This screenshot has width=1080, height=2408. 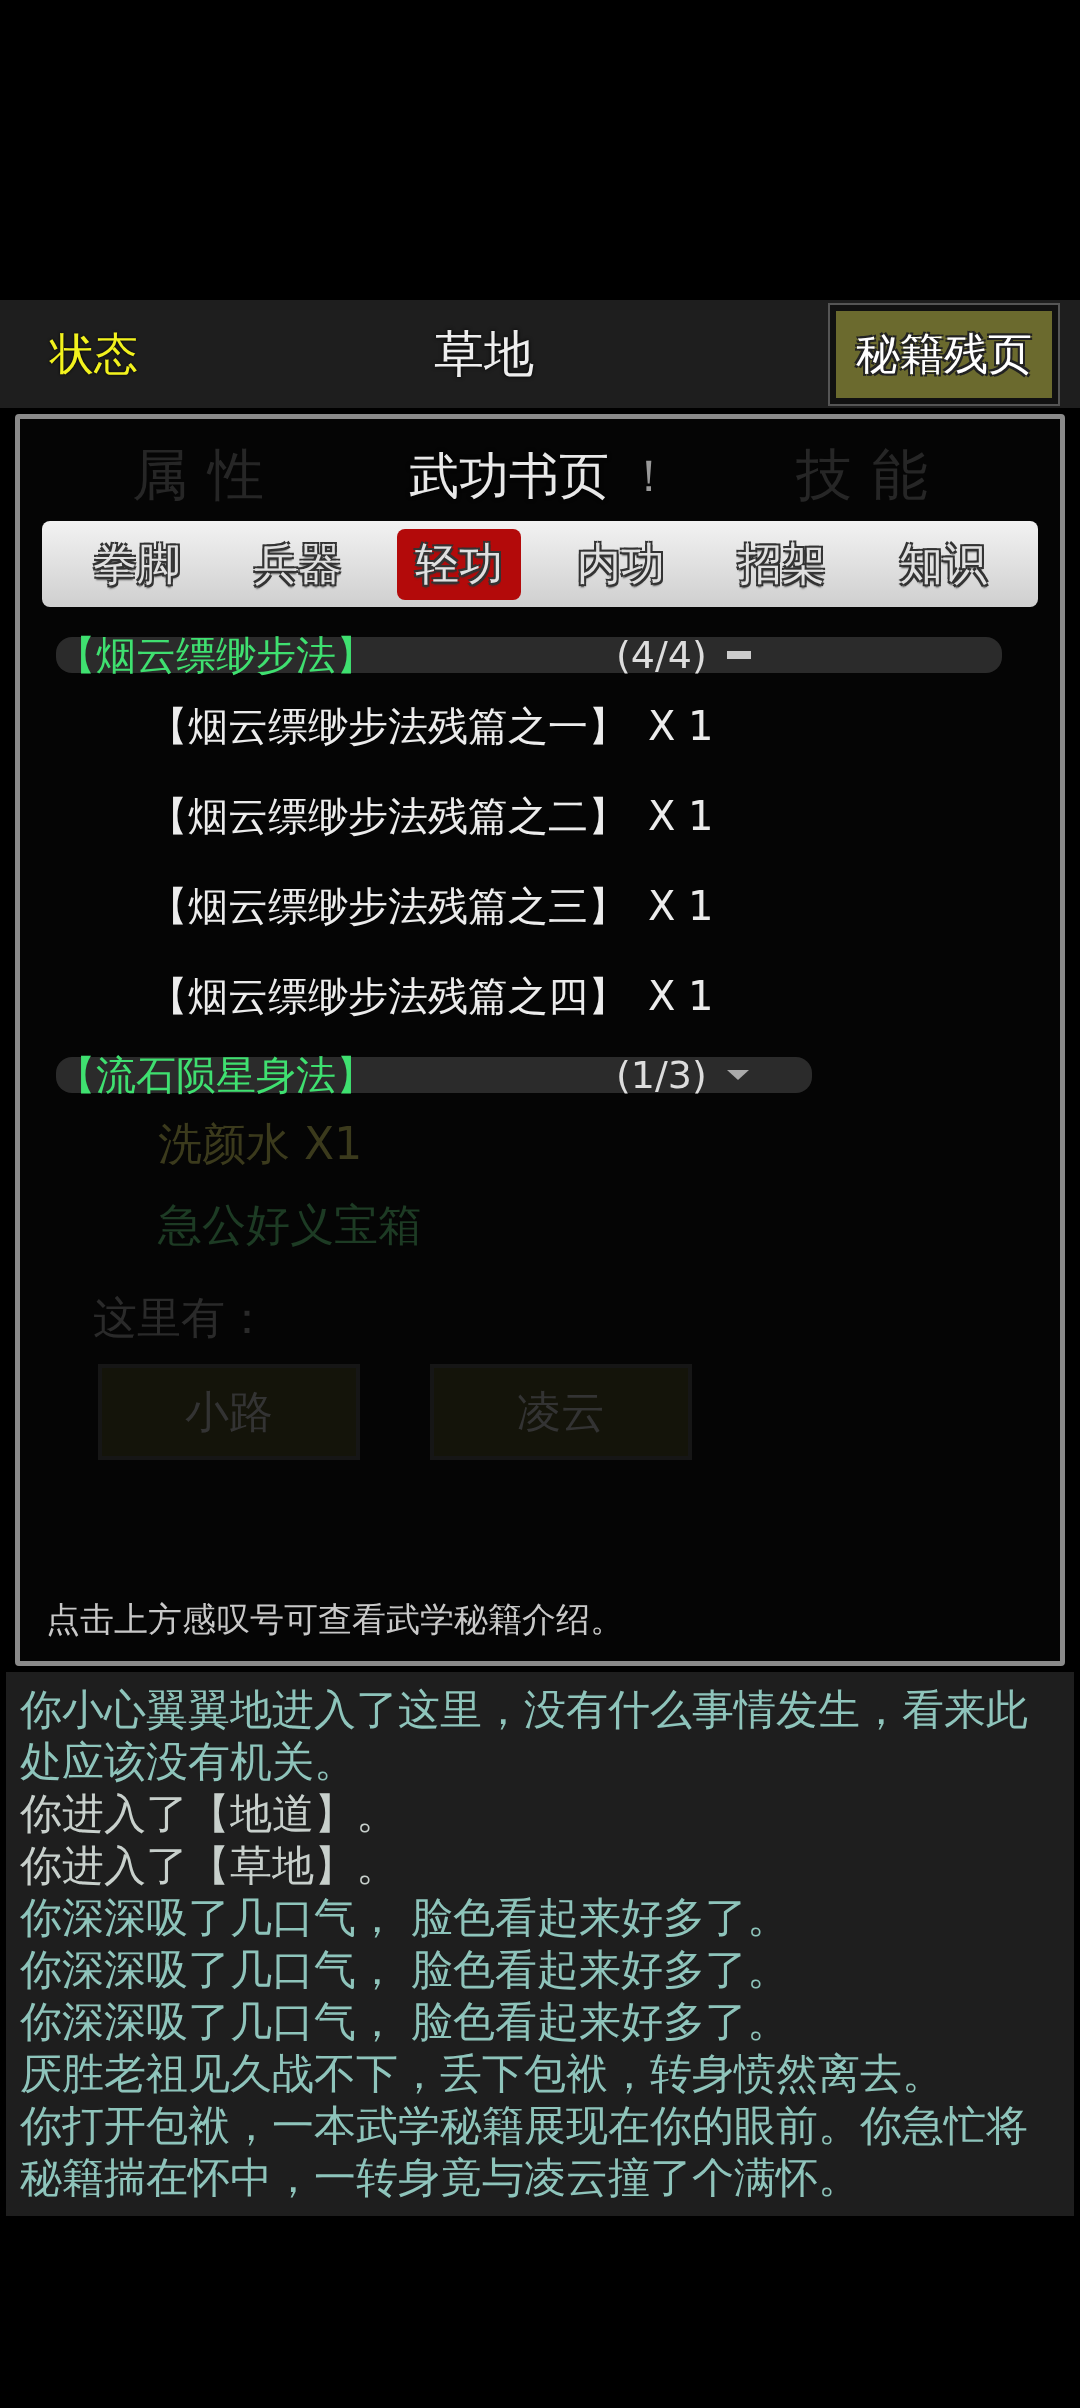 I want to click on group-header: 【流石陨星身法】 (1/3), so click(x=434, y=1075).